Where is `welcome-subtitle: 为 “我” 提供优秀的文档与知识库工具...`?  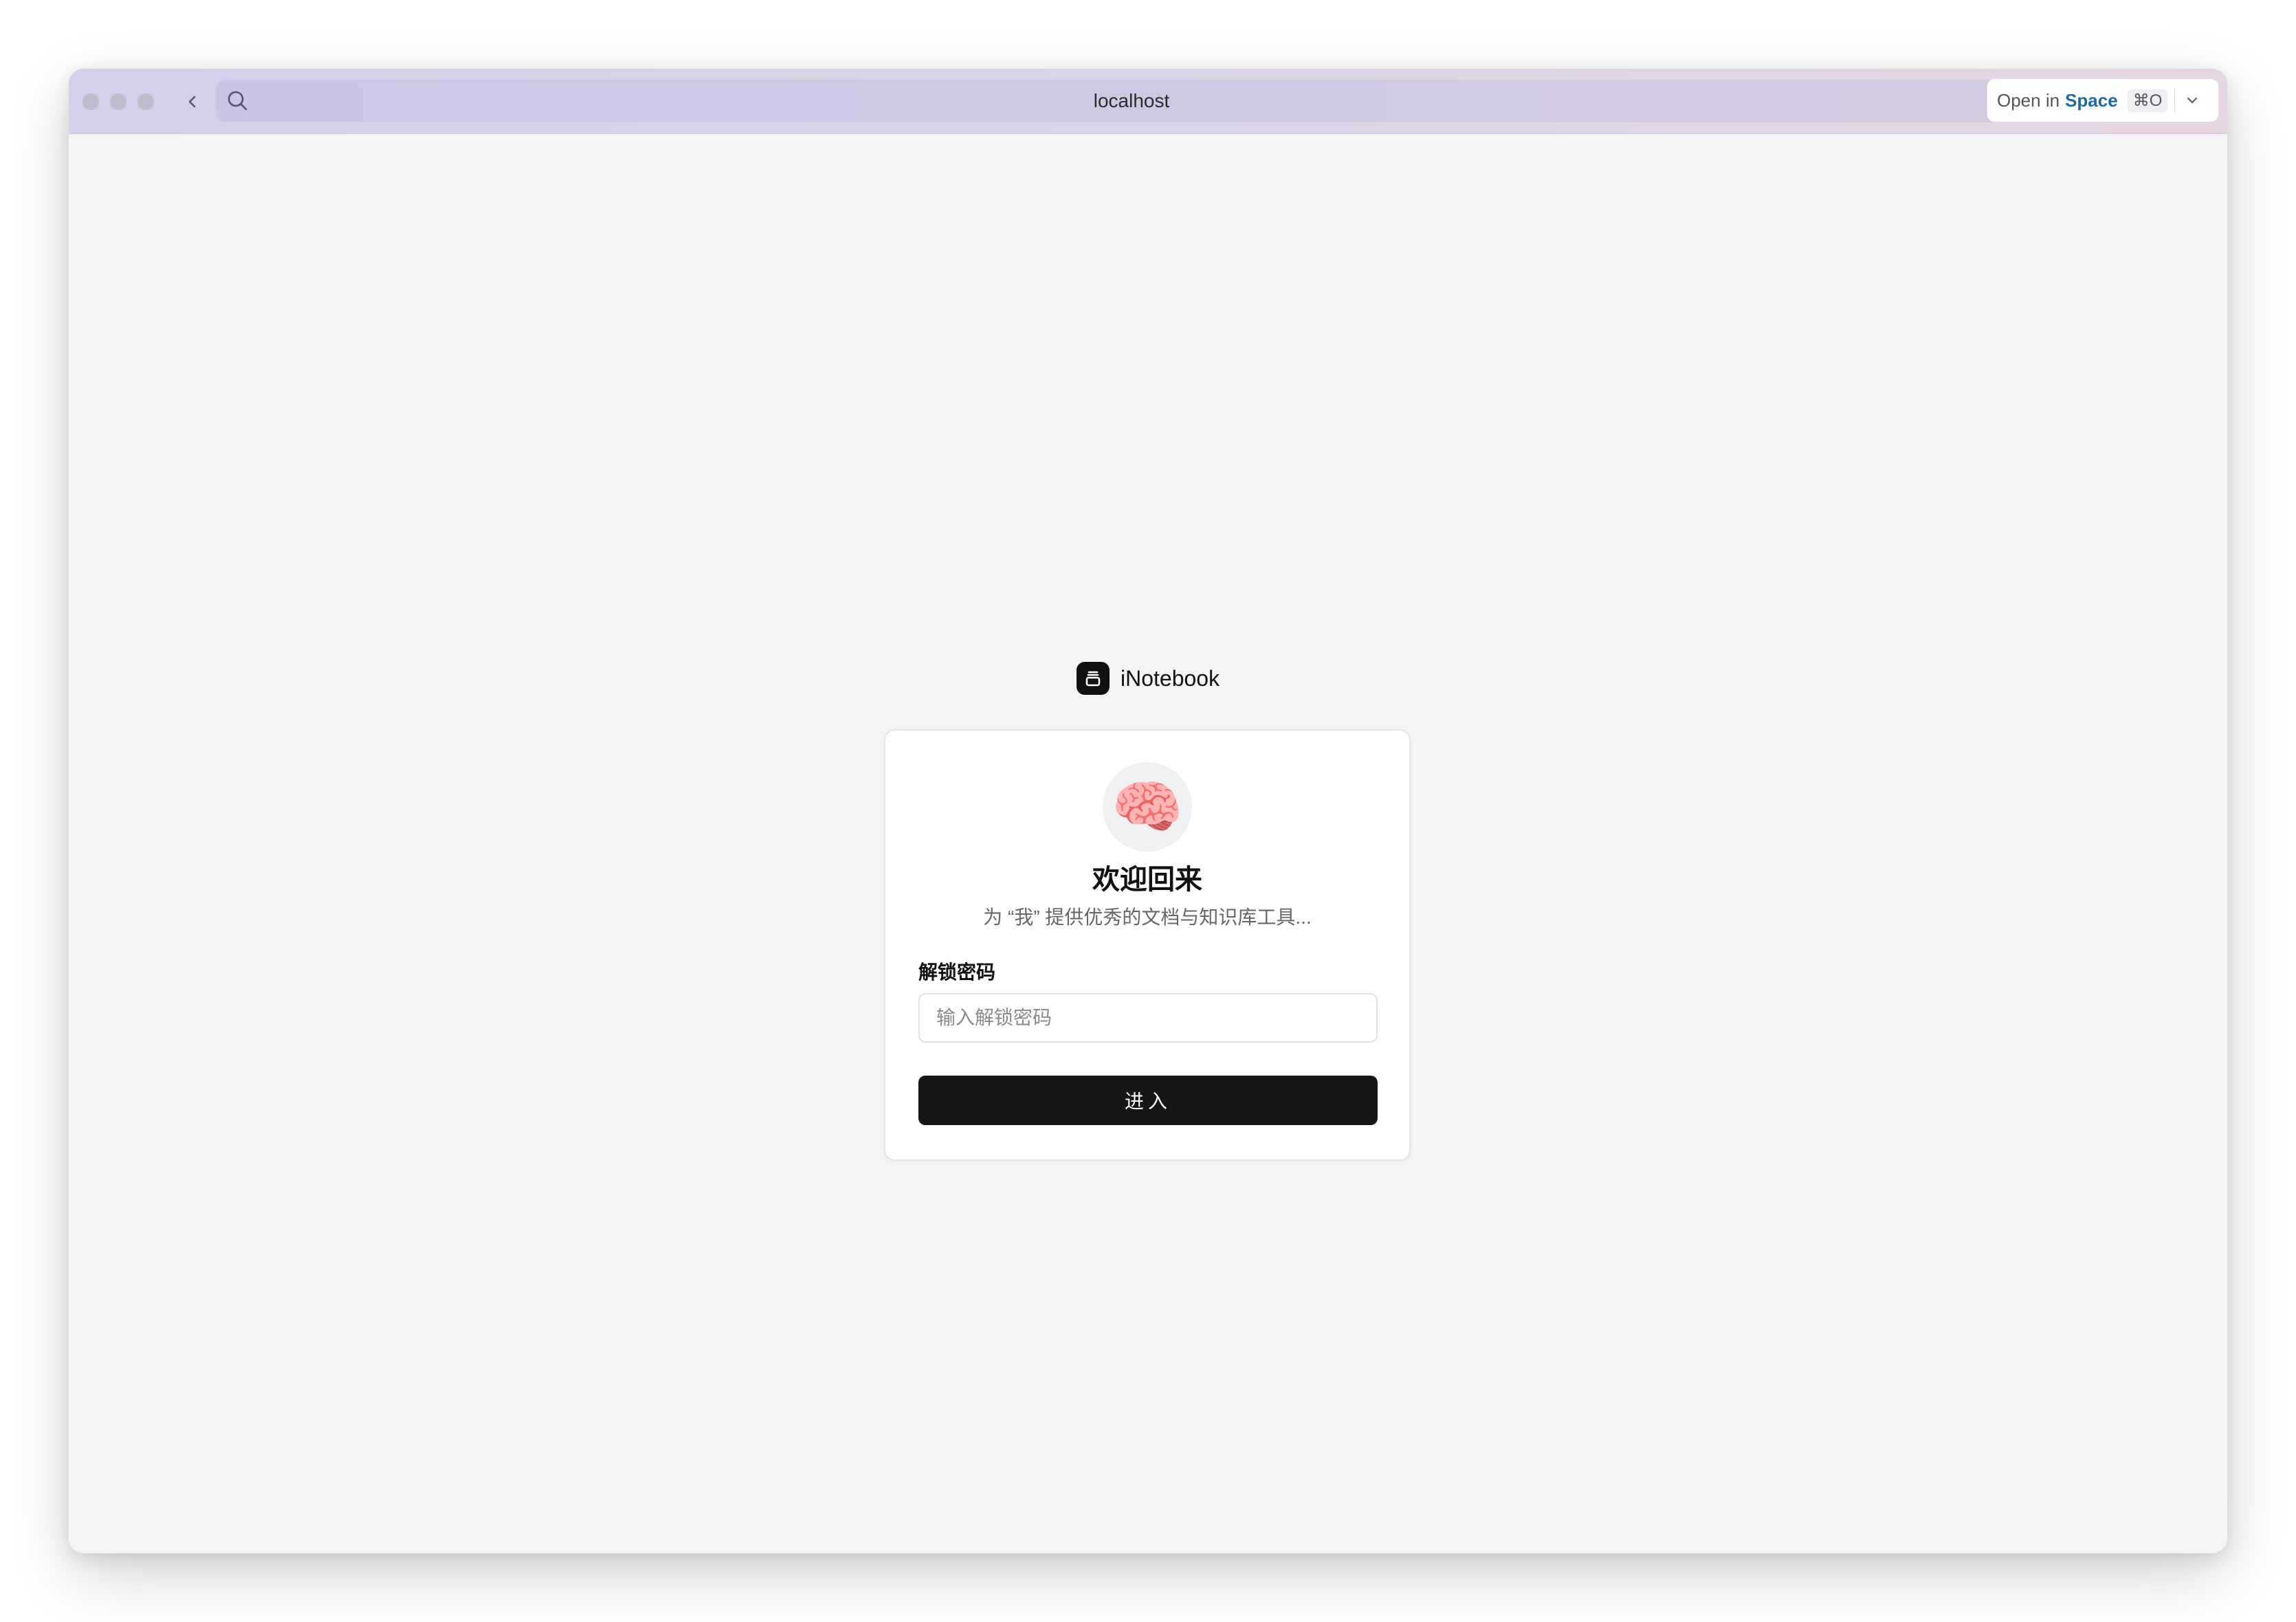 welcome-subtitle: 为 “我” 提供优秀的文档与知识库工具... is located at coordinates (1147, 917).